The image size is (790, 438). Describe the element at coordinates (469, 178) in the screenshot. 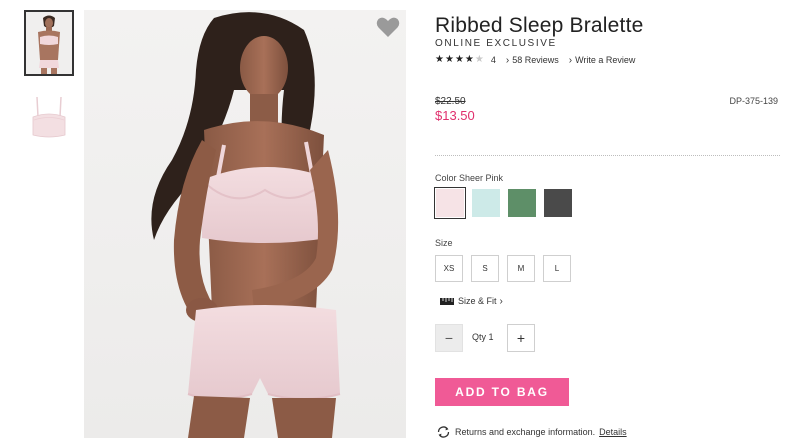

I see `color-label: Color Sheer Pink` at that location.